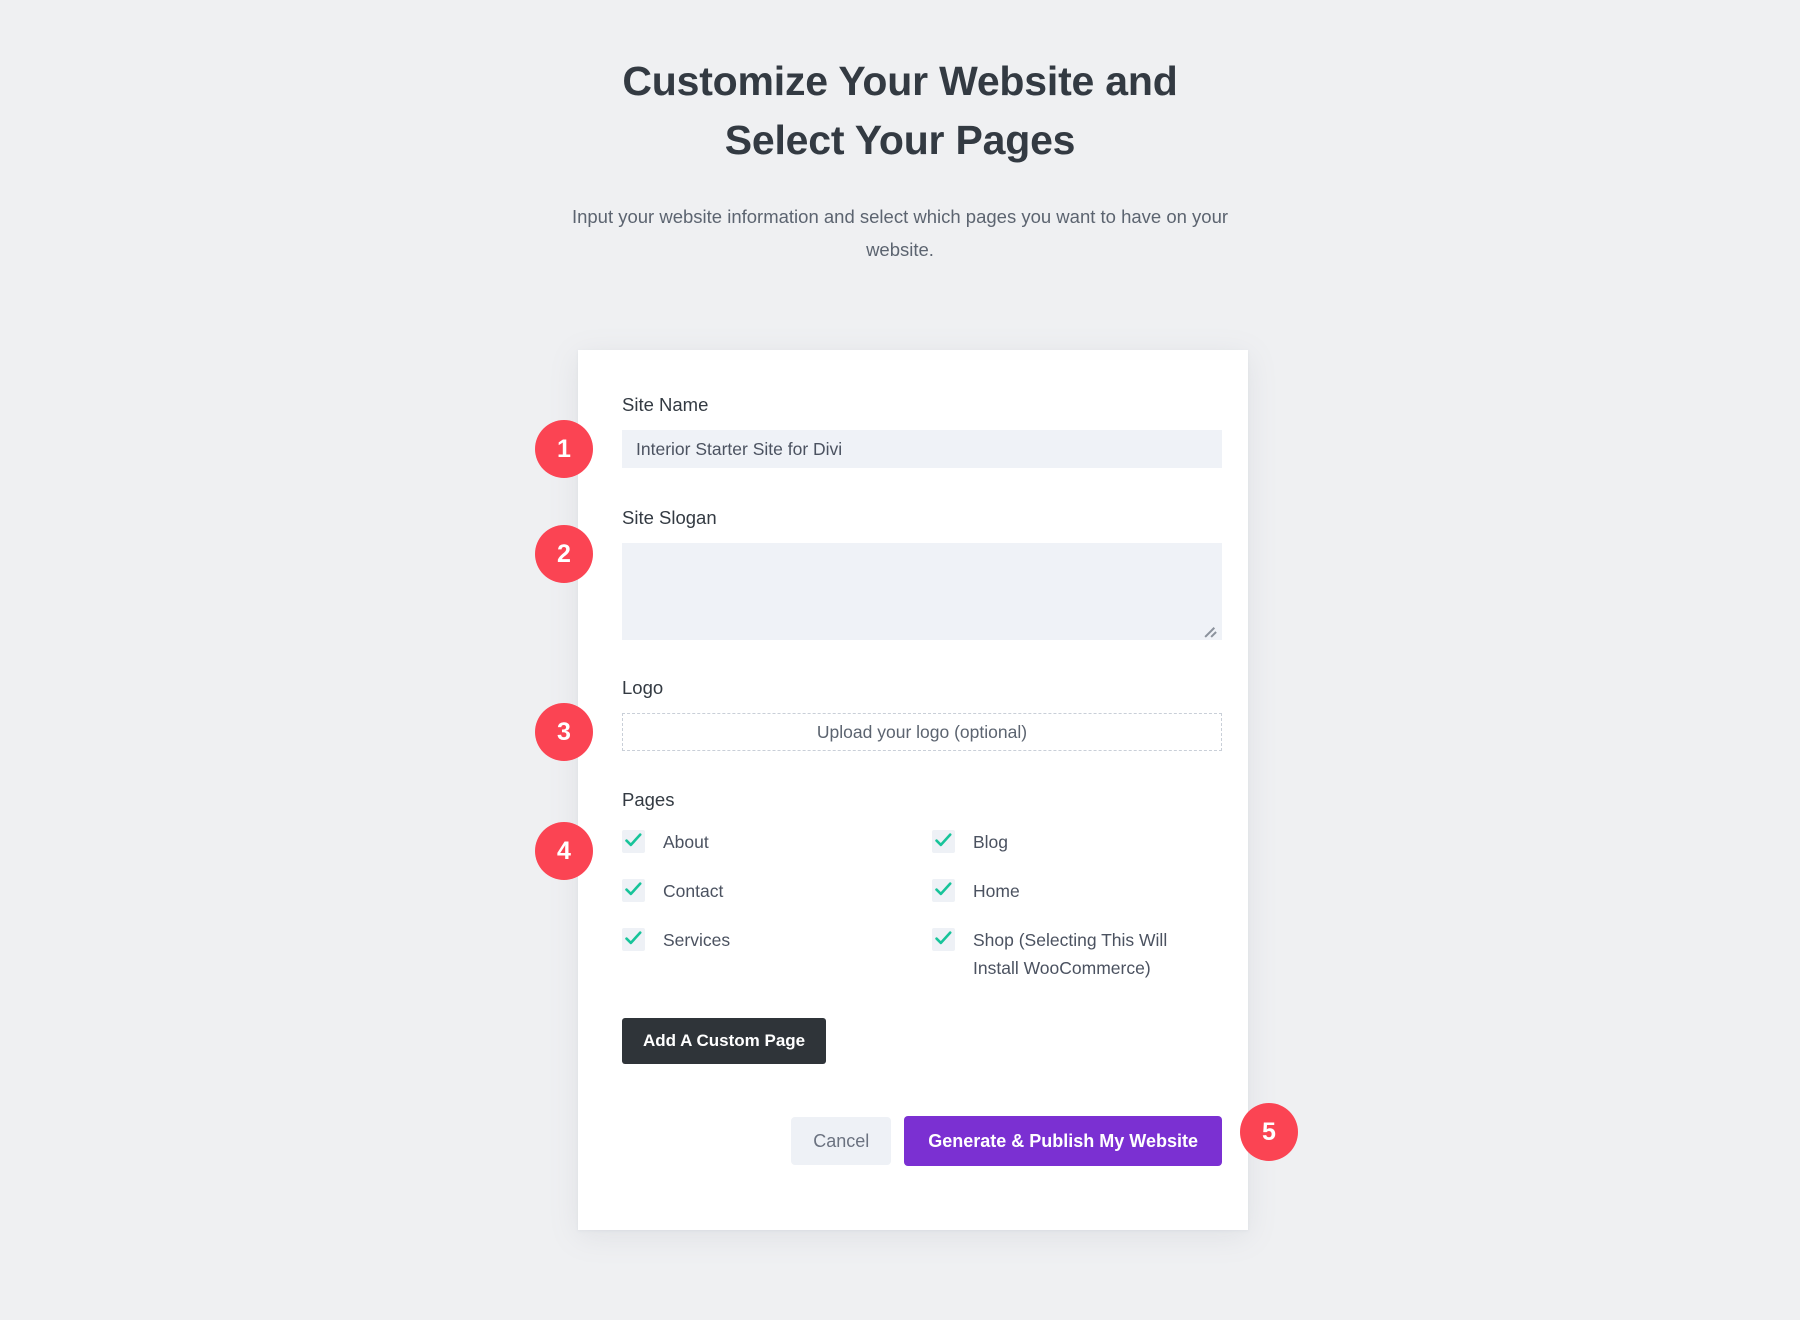  What do you see at coordinates (564, 851) in the screenshot?
I see `step-badge-4: 4` at bounding box center [564, 851].